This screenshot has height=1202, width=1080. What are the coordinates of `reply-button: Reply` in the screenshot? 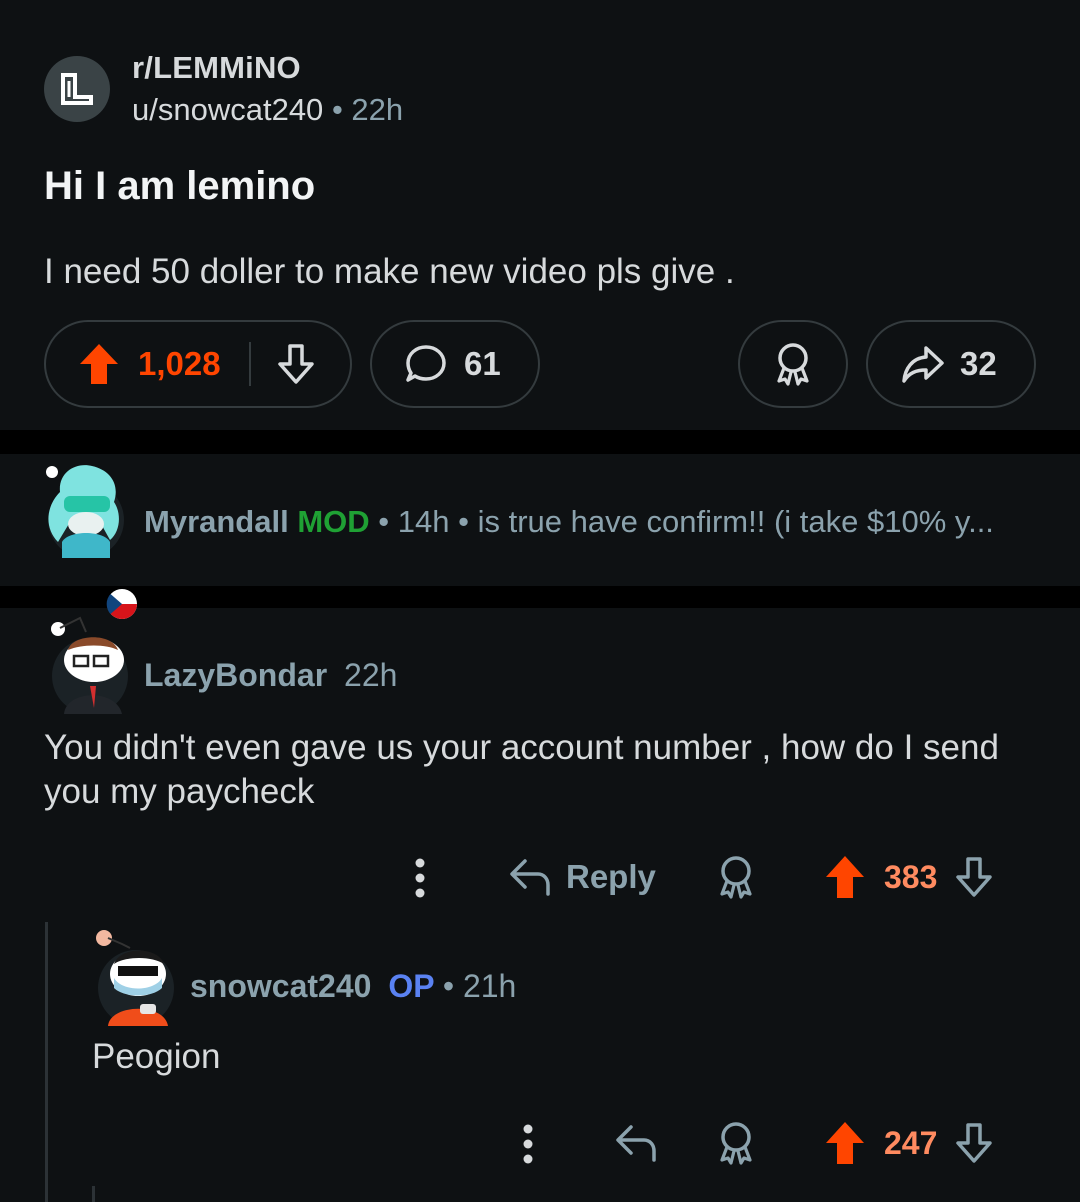 It's located at (582, 877).